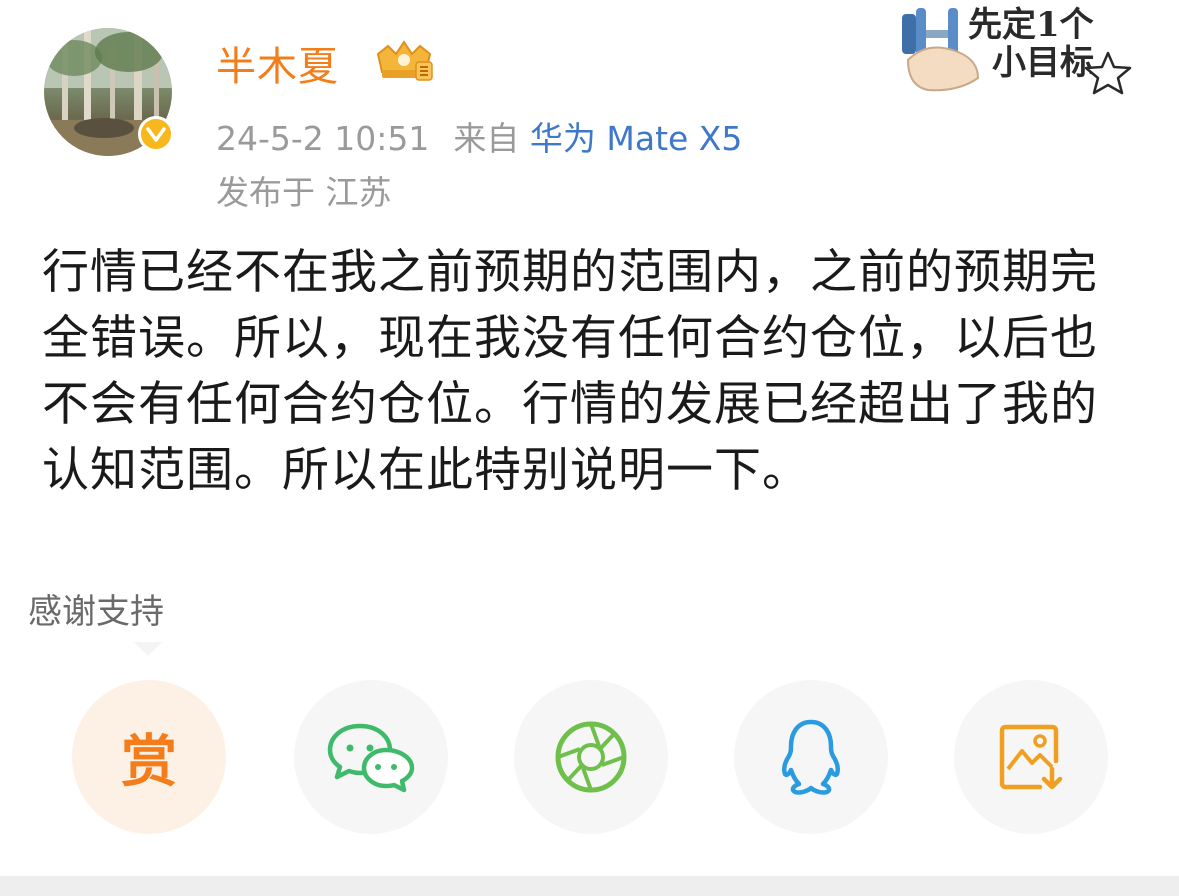 This screenshot has height=896, width=1179. Describe the element at coordinates (148, 649) in the screenshot. I see `support-pointer` at that location.